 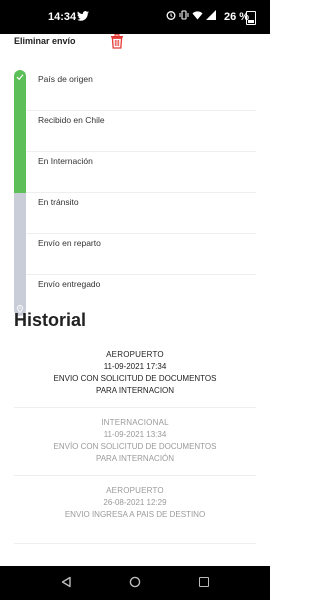 What do you see at coordinates (135, 213) in the screenshot?
I see `timeline-step-transit: En tránsito` at bounding box center [135, 213].